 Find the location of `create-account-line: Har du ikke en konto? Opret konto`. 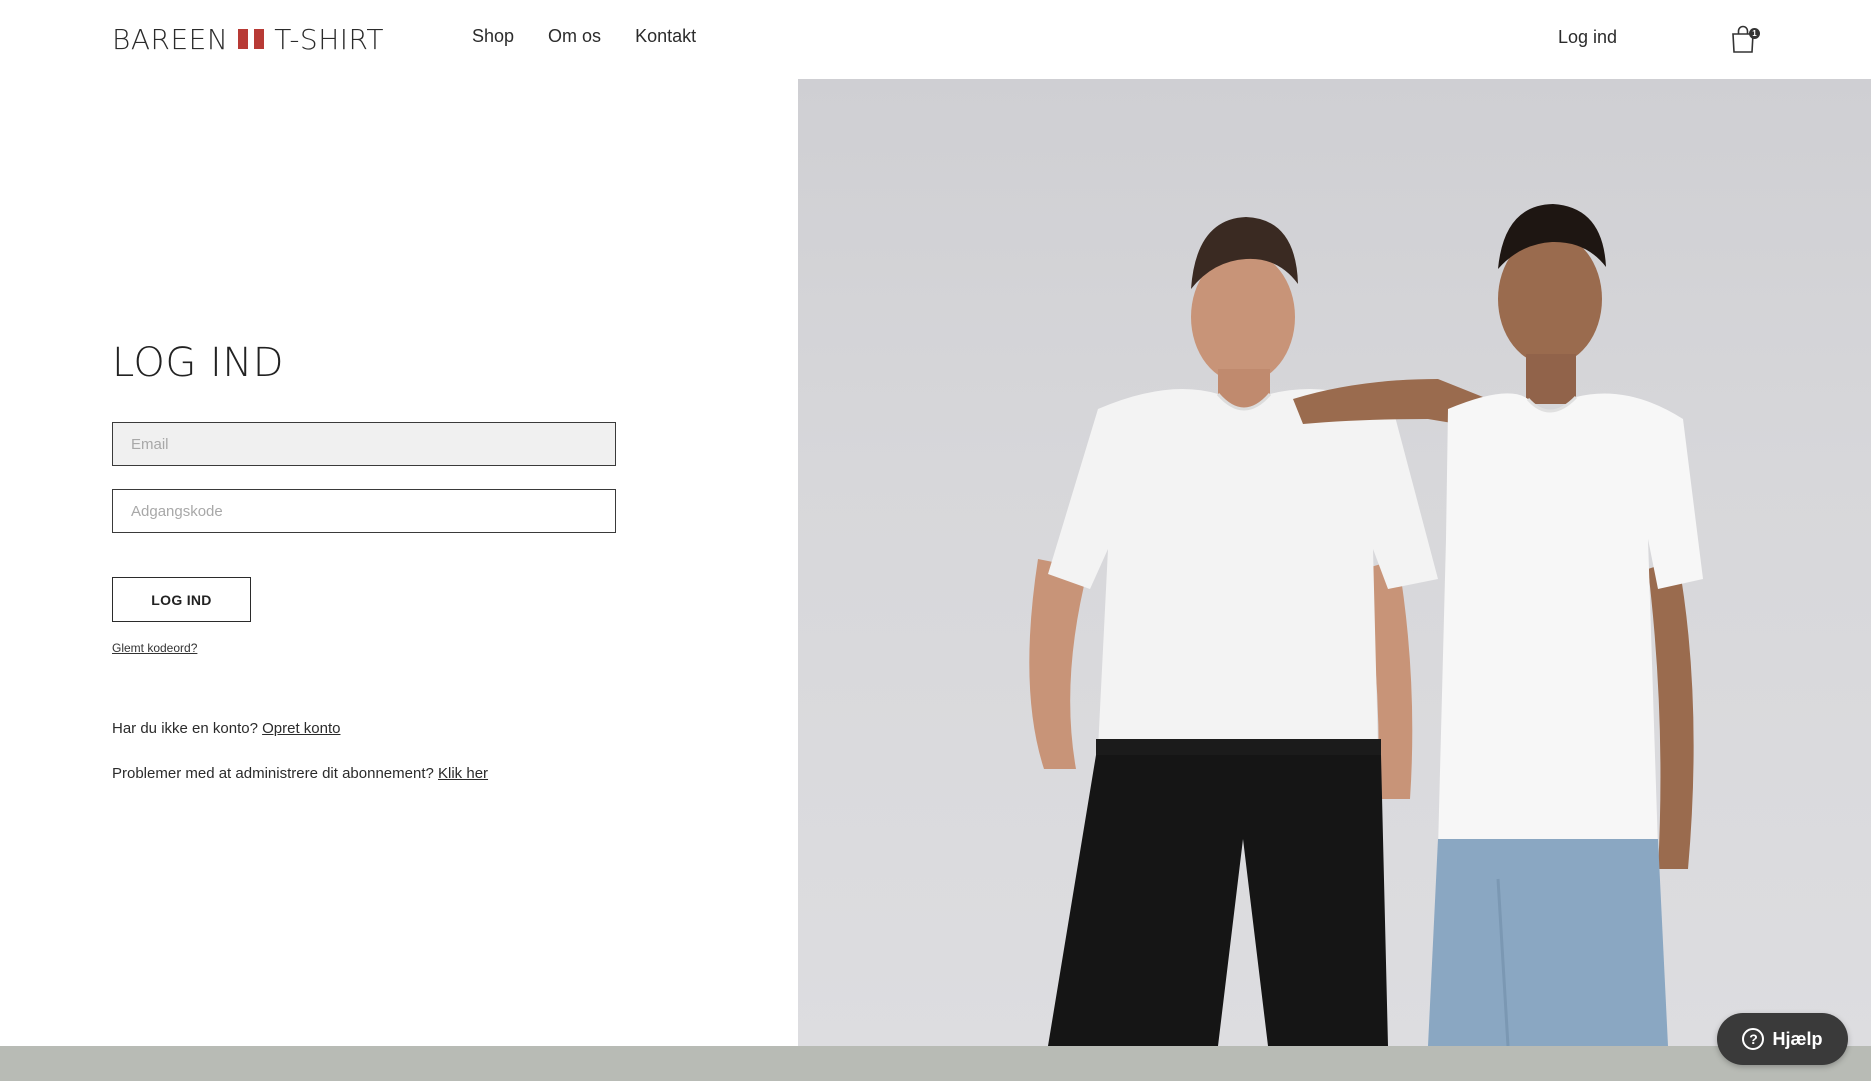

create-account-line: Har du ikke en konto? Opret konto is located at coordinates (226, 728).